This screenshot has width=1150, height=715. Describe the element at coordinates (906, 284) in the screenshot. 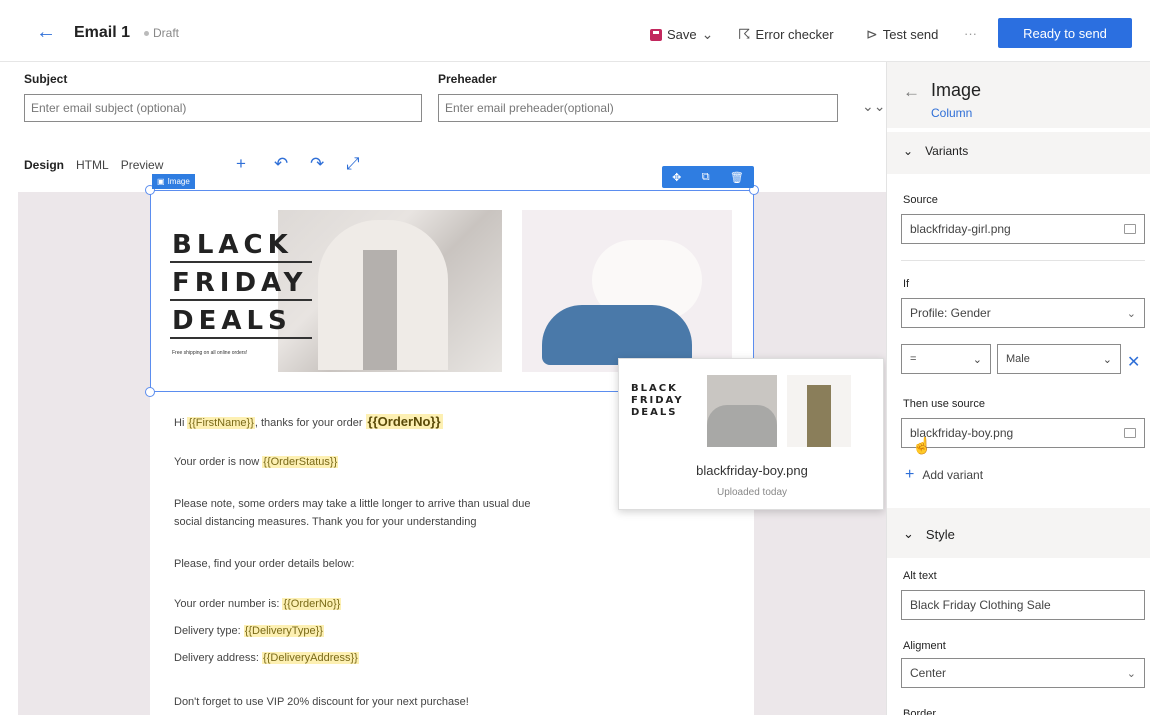

I see `if-label: If` at that location.